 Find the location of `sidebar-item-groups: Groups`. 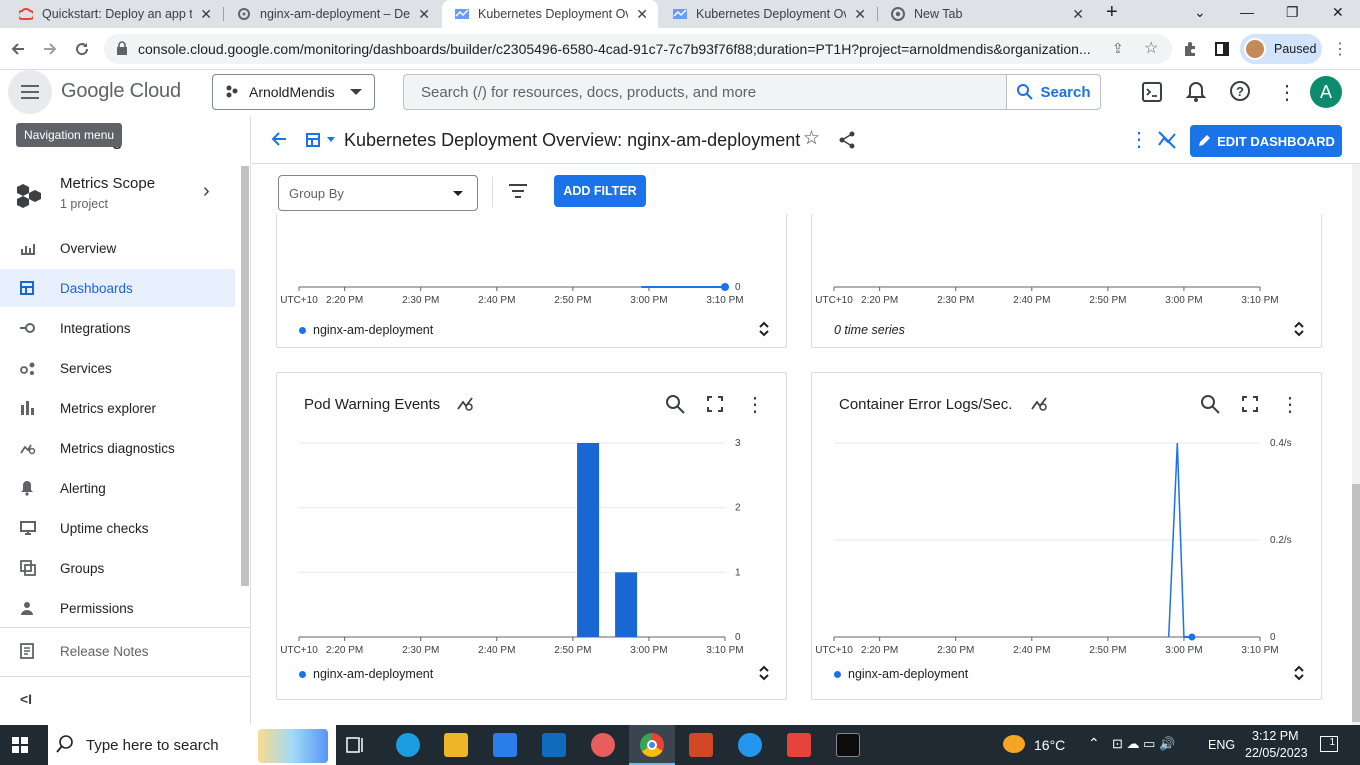

sidebar-item-groups: Groups is located at coordinates (117, 568).